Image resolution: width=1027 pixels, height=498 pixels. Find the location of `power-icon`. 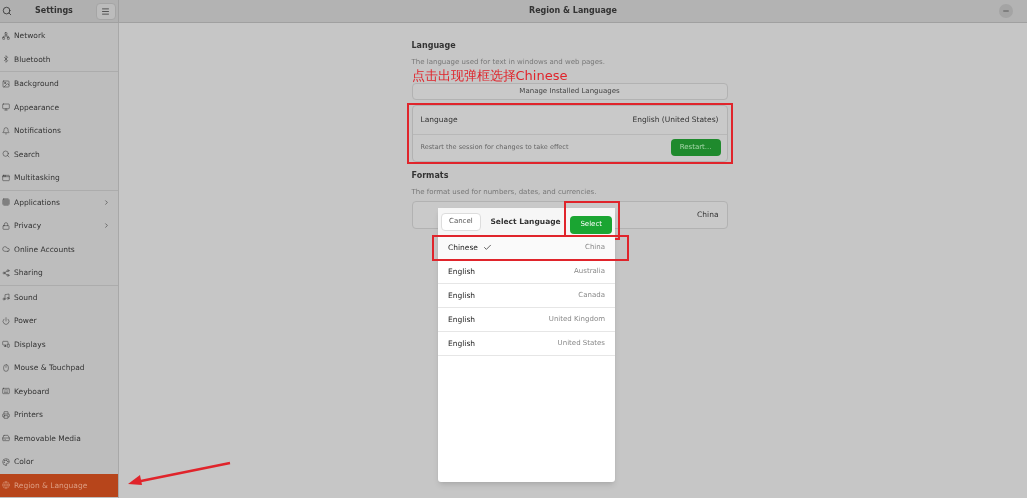

power-icon is located at coordinates (6, 320).